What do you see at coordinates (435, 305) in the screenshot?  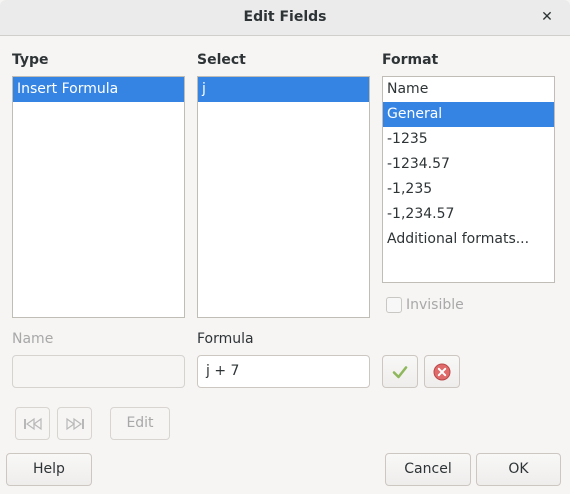 I see `invisible-label: Invisible` at bounding box center [435, 305].